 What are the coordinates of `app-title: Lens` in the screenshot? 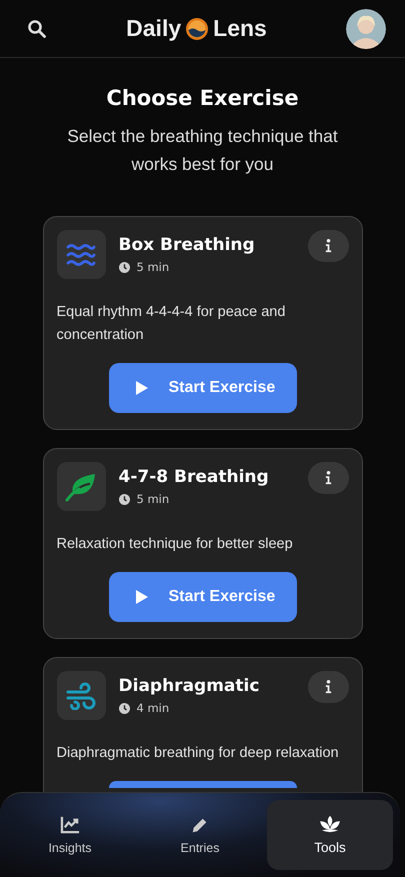 It's located at (240, 28).